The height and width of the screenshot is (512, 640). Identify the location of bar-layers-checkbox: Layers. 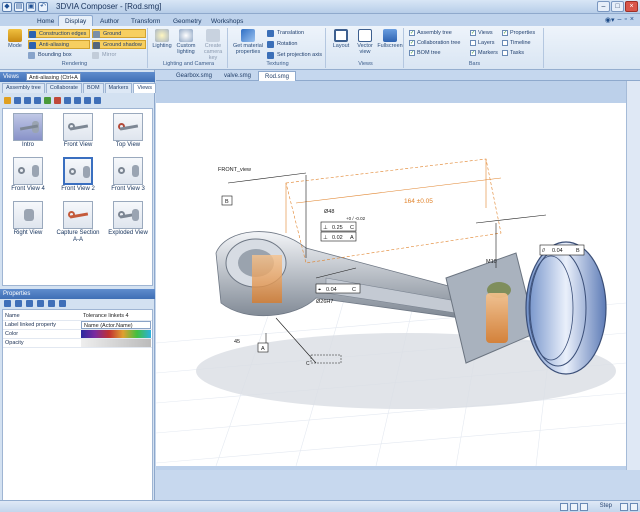
(482, 43).